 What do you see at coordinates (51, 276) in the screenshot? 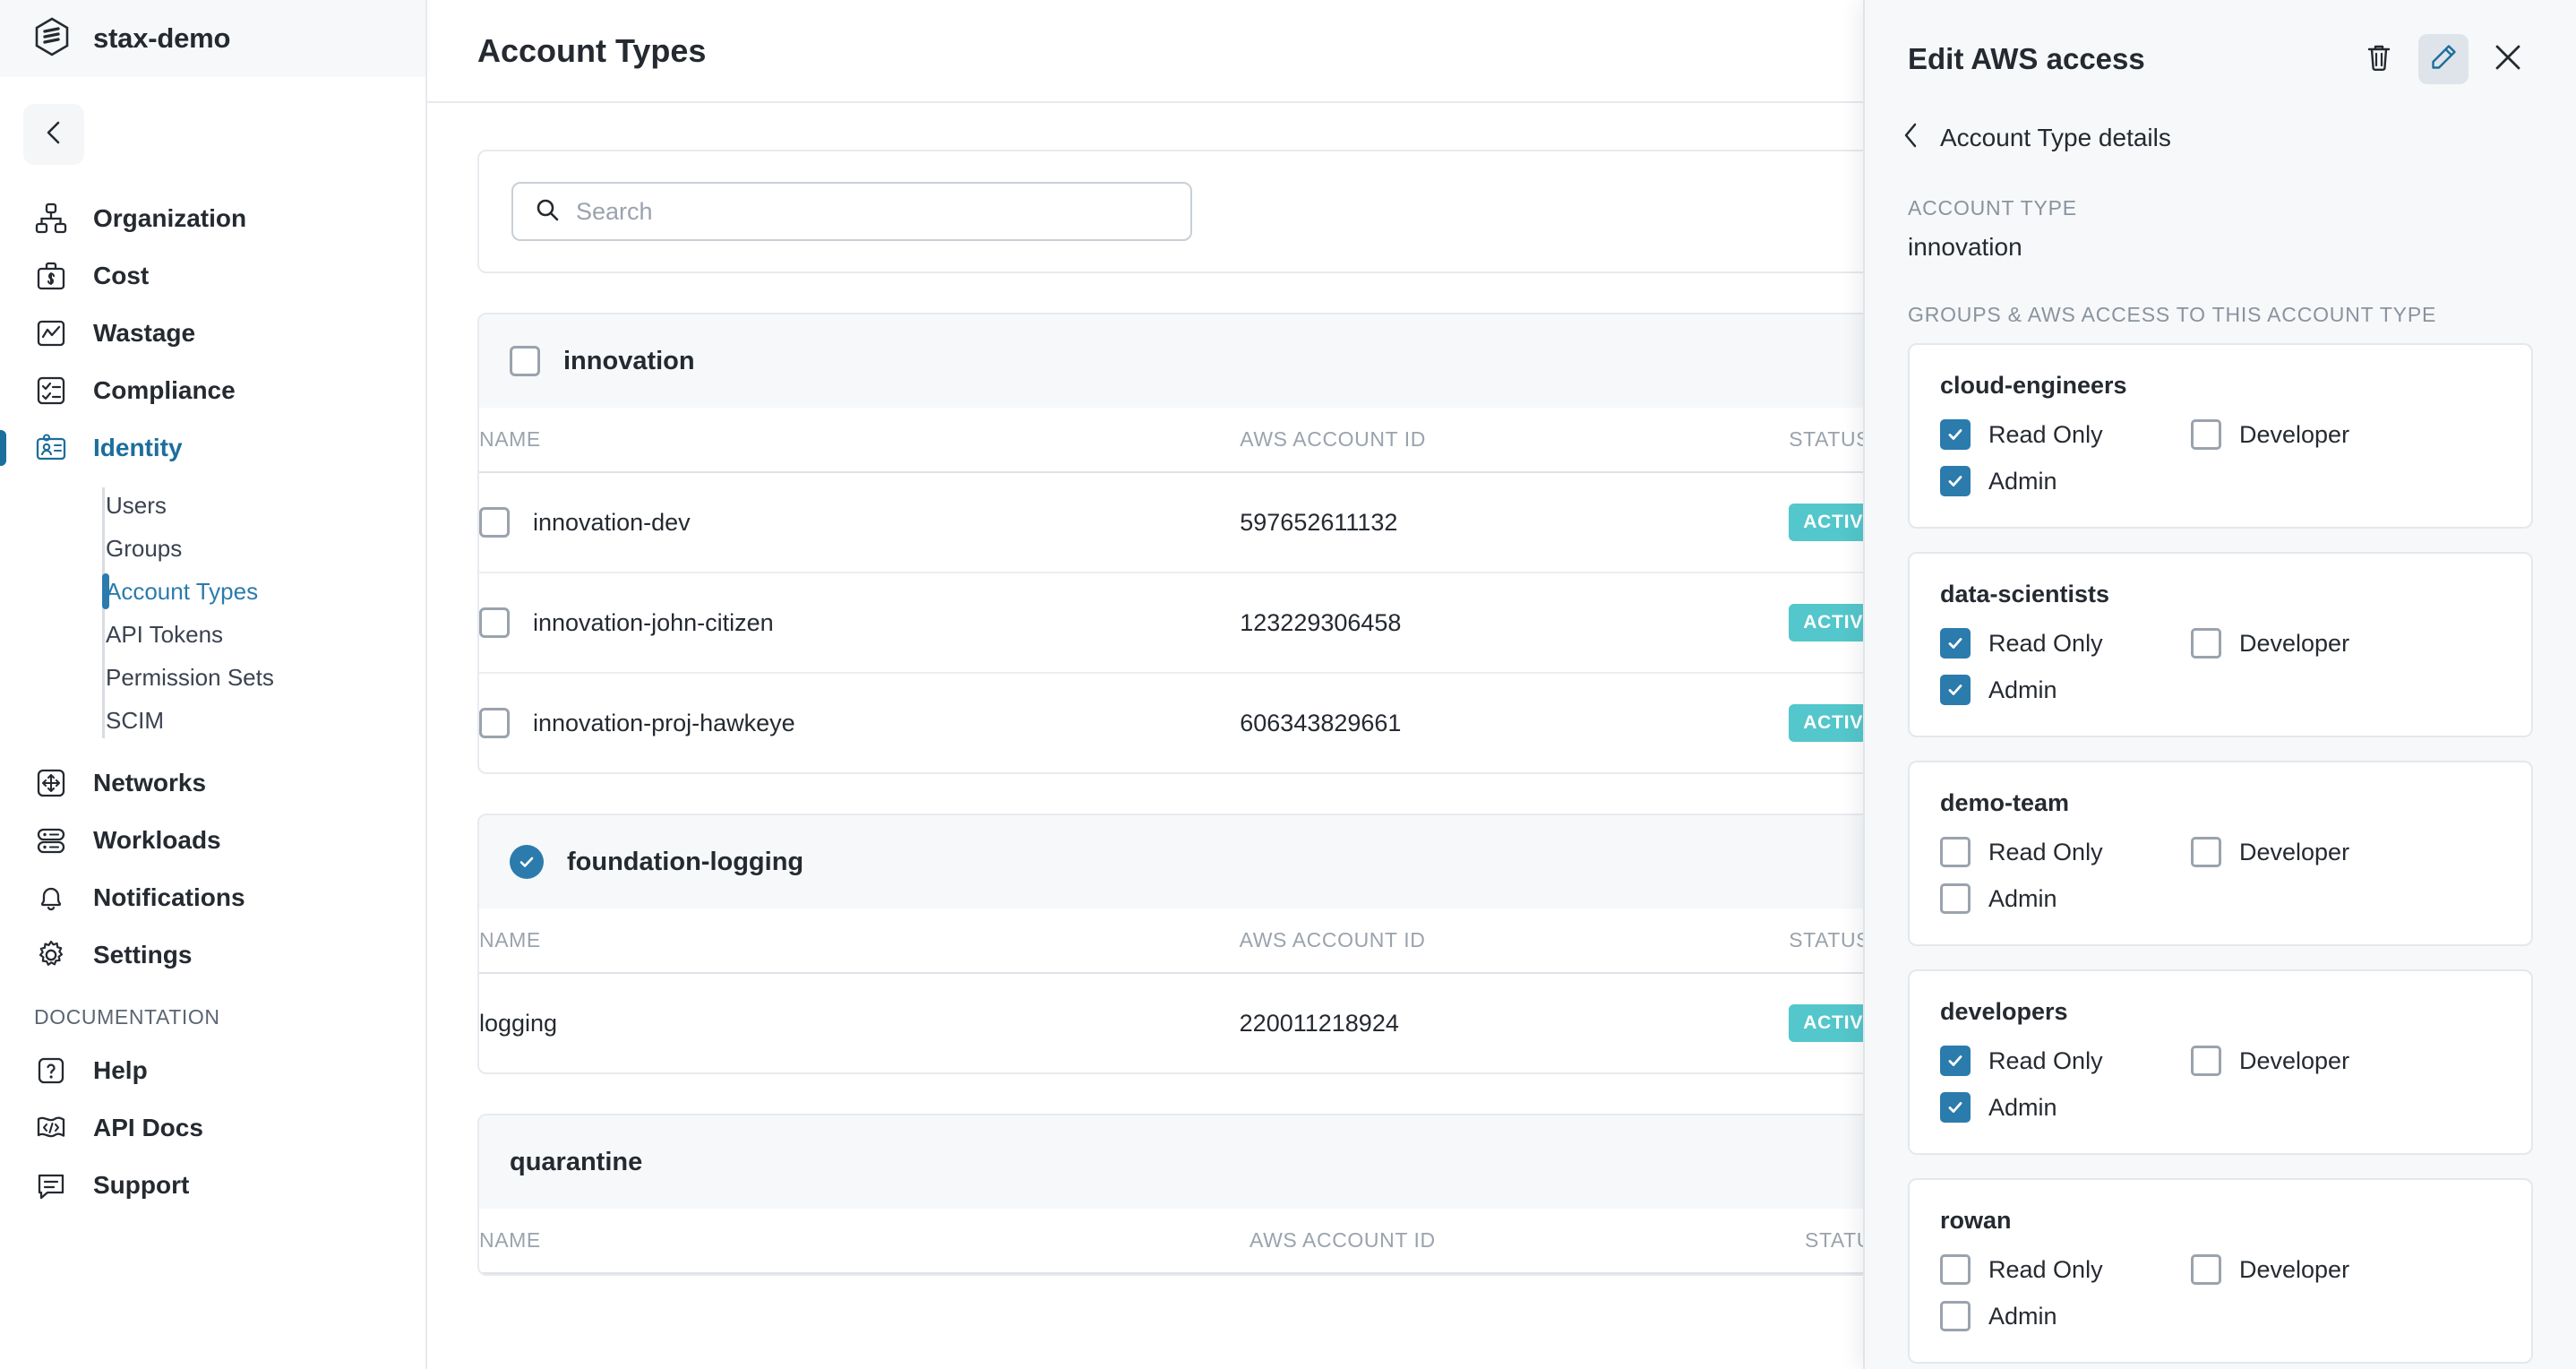
I see `briefcase-dollar-icon` at bounding box center [51, 276].